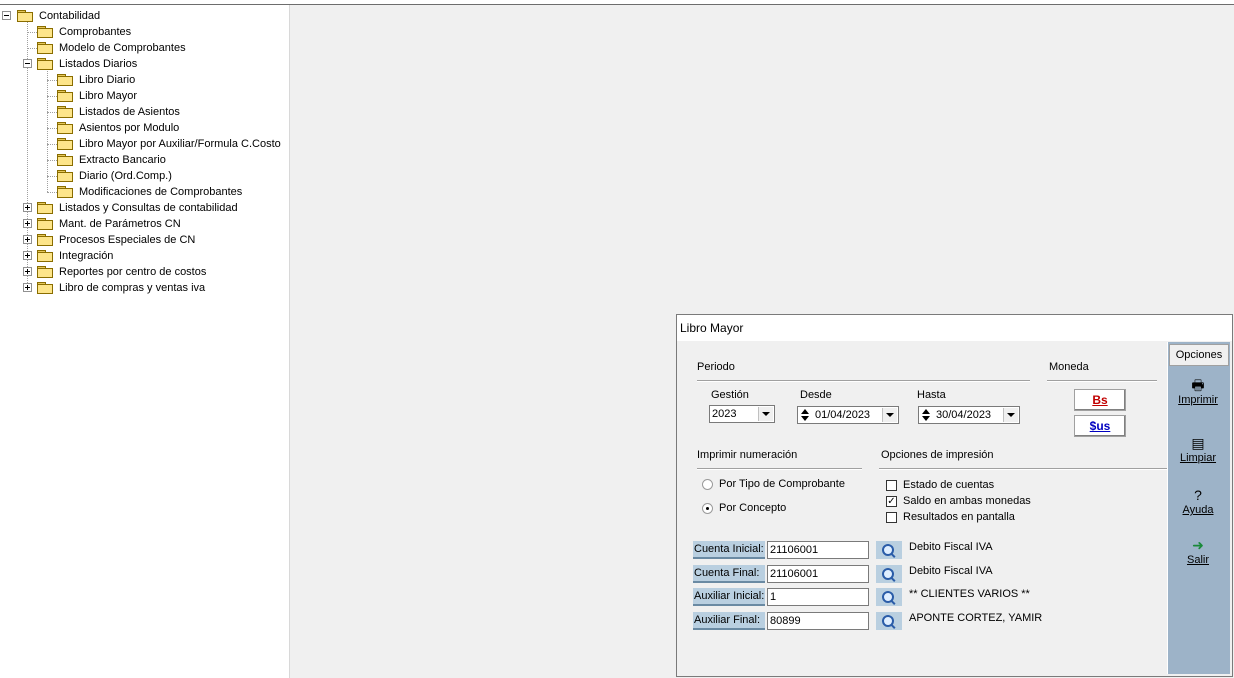 Image resolution: width=1234 pixels, height=678 pixels. Describe the element at coordinates (122, 160) in the screenshot. I see `tree-item-label: Extracto Bancario` at that location.